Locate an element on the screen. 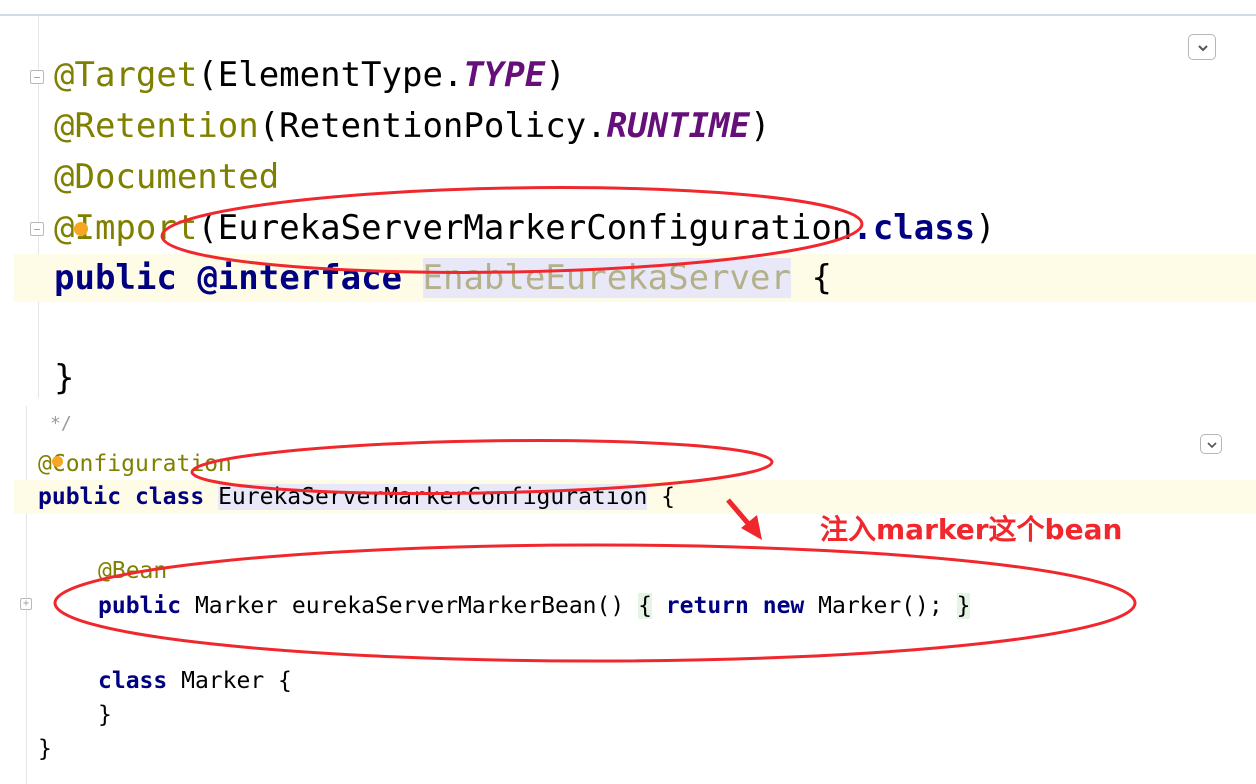 The height and width of the screenshot is (784, 1256). code-line: @Target(ElementType.TYPE) is located at coordinates (310, 75).